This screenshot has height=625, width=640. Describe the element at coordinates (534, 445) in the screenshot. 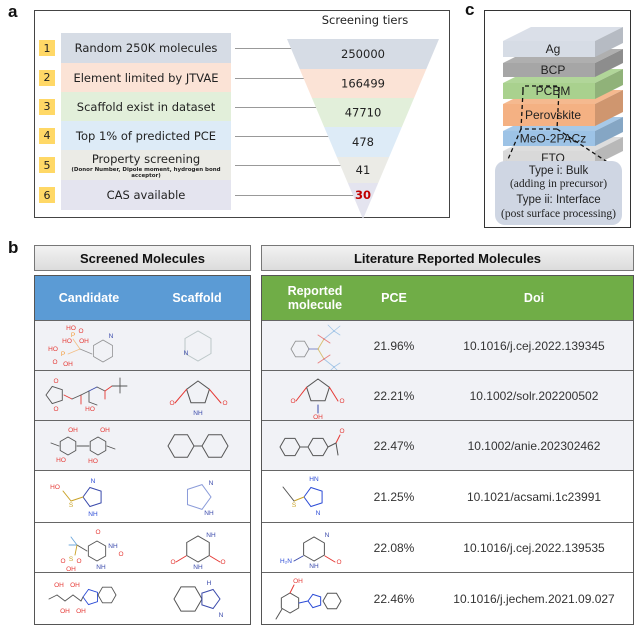

I see `doi-link: 10.1002/anie.202302462` at that location.